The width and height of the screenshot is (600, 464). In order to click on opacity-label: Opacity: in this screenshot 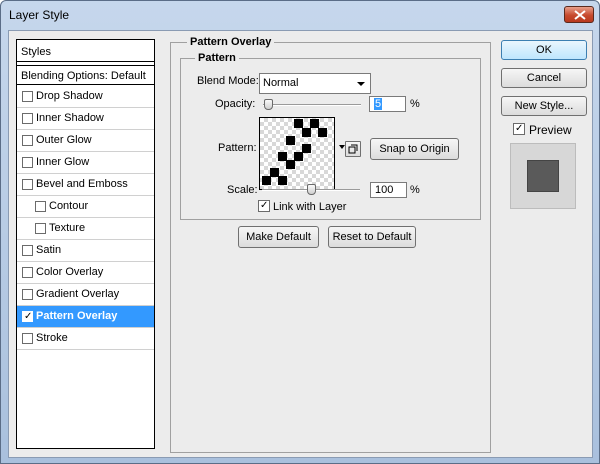, I will do `click(235, 104)`.